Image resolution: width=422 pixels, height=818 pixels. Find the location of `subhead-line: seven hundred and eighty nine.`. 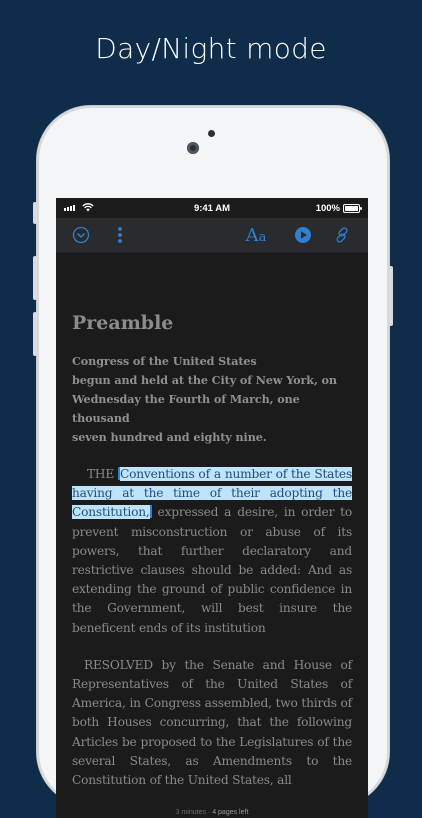

subhead-line: seven hundred and eighty nine. is located at coordinates (169, 437).